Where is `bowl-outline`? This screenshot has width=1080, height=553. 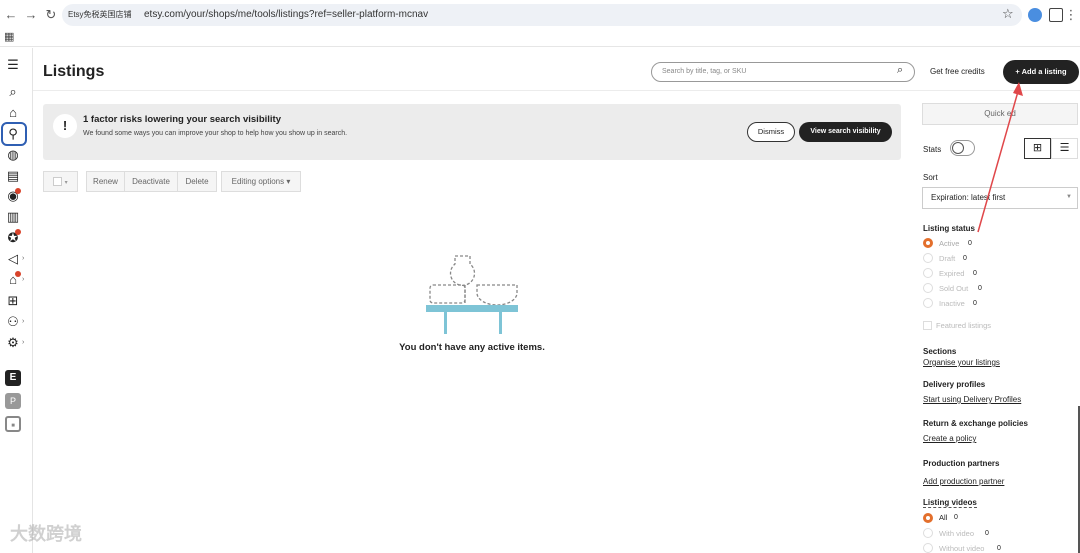
bowl-outline is located at coordinates (497, 295).